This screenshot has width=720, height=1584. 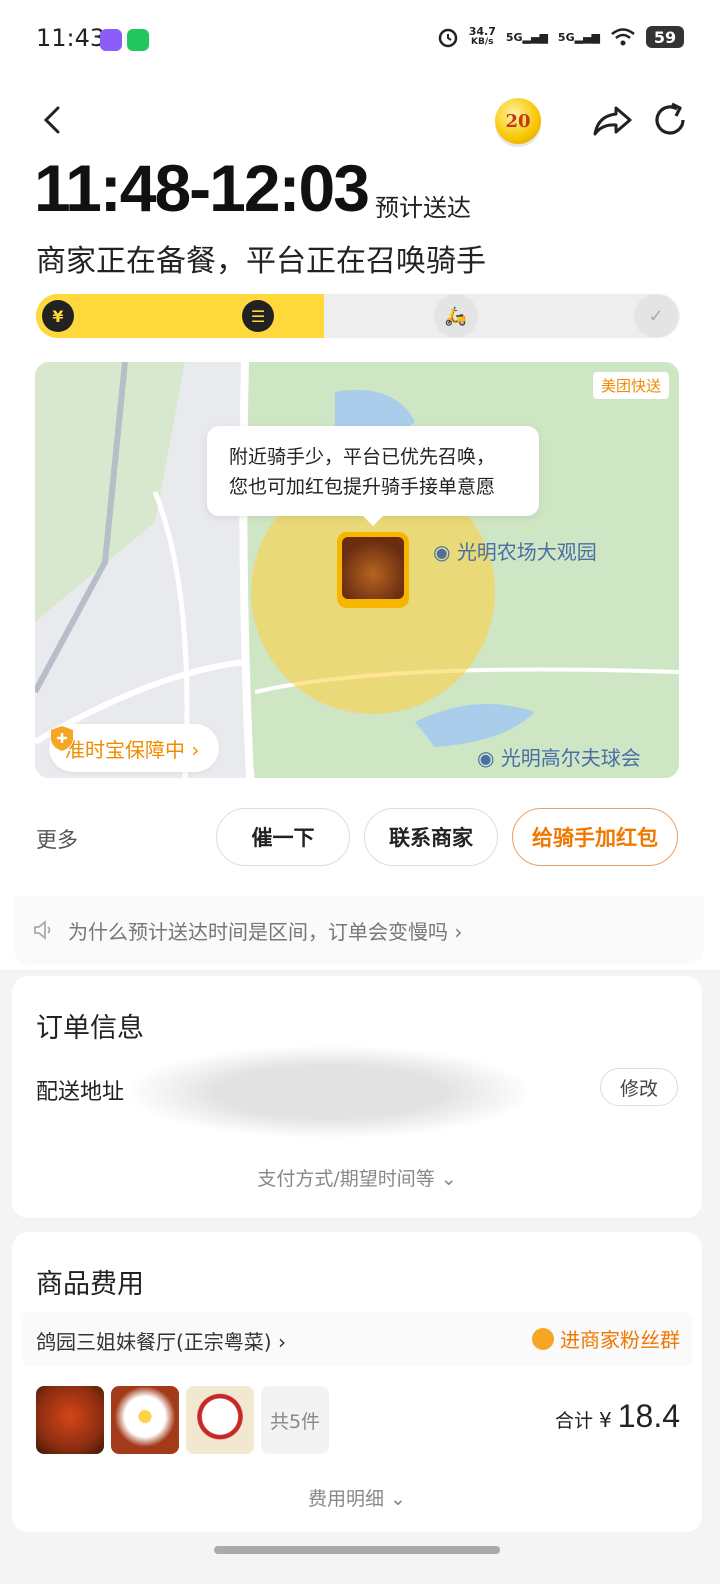 What do you see at coordinates (670, 120) in the screenshot?
I see `refresh-icon` at bounding box center [670, 120].